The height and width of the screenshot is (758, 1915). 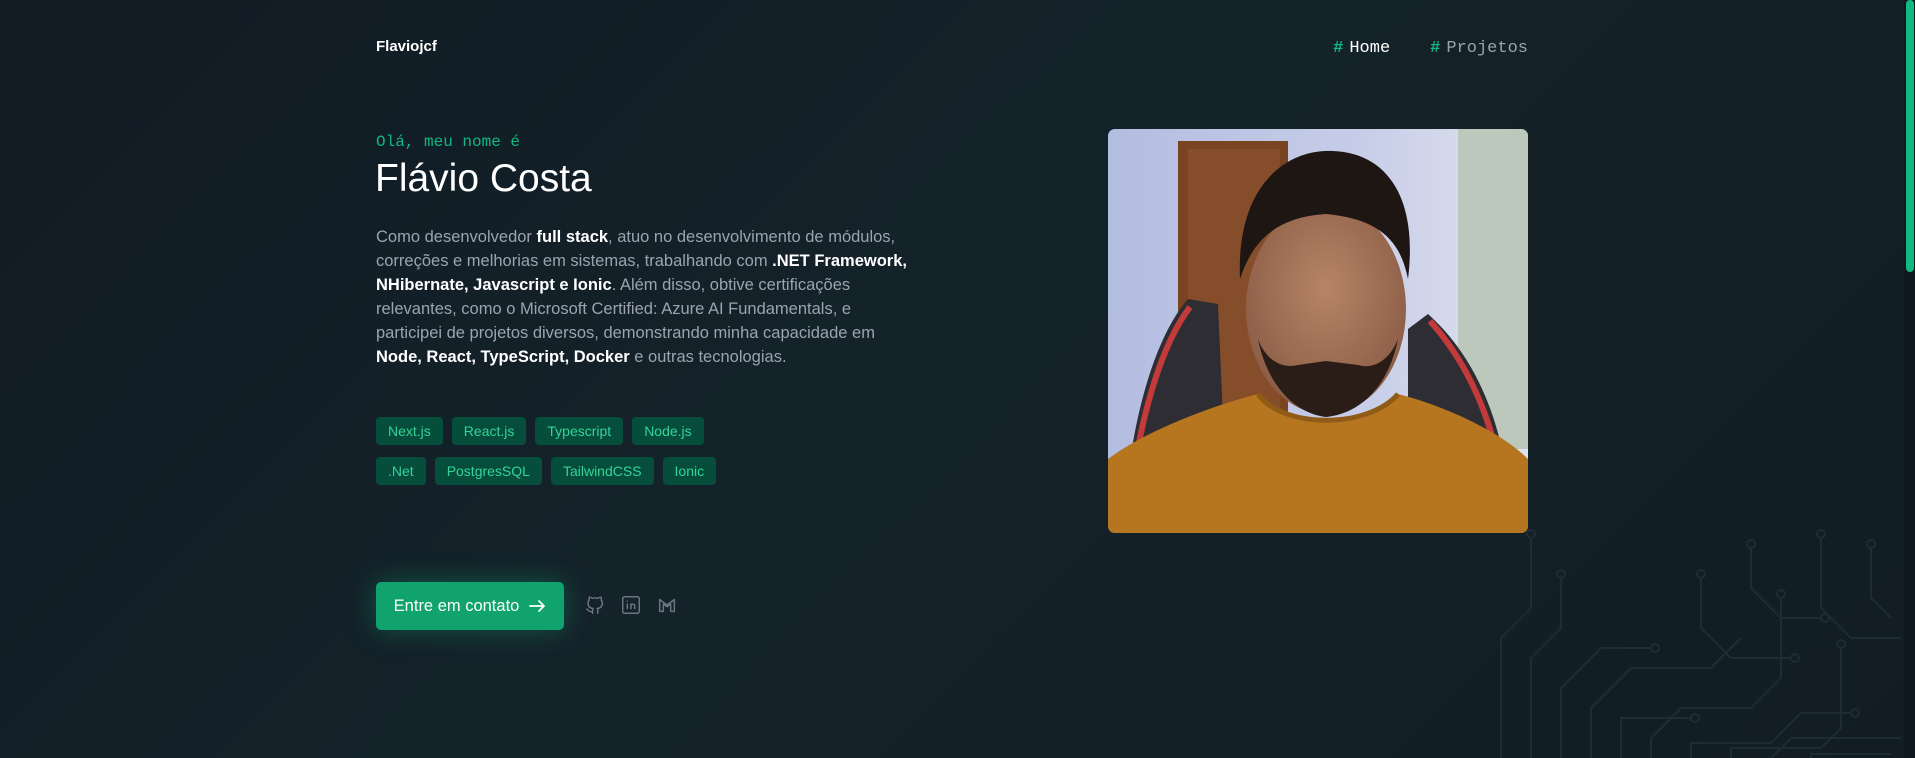 I want to click on tech-tag: Node.js, so click(x=668, y=431).